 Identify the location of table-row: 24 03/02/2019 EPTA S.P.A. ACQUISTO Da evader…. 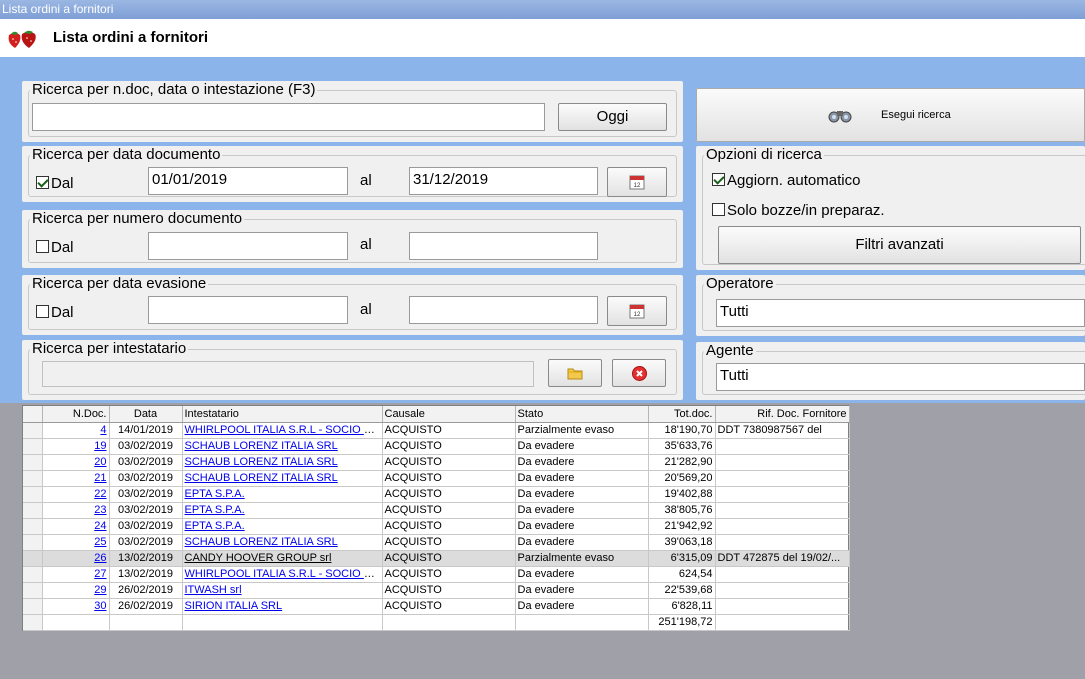
(436, 526).